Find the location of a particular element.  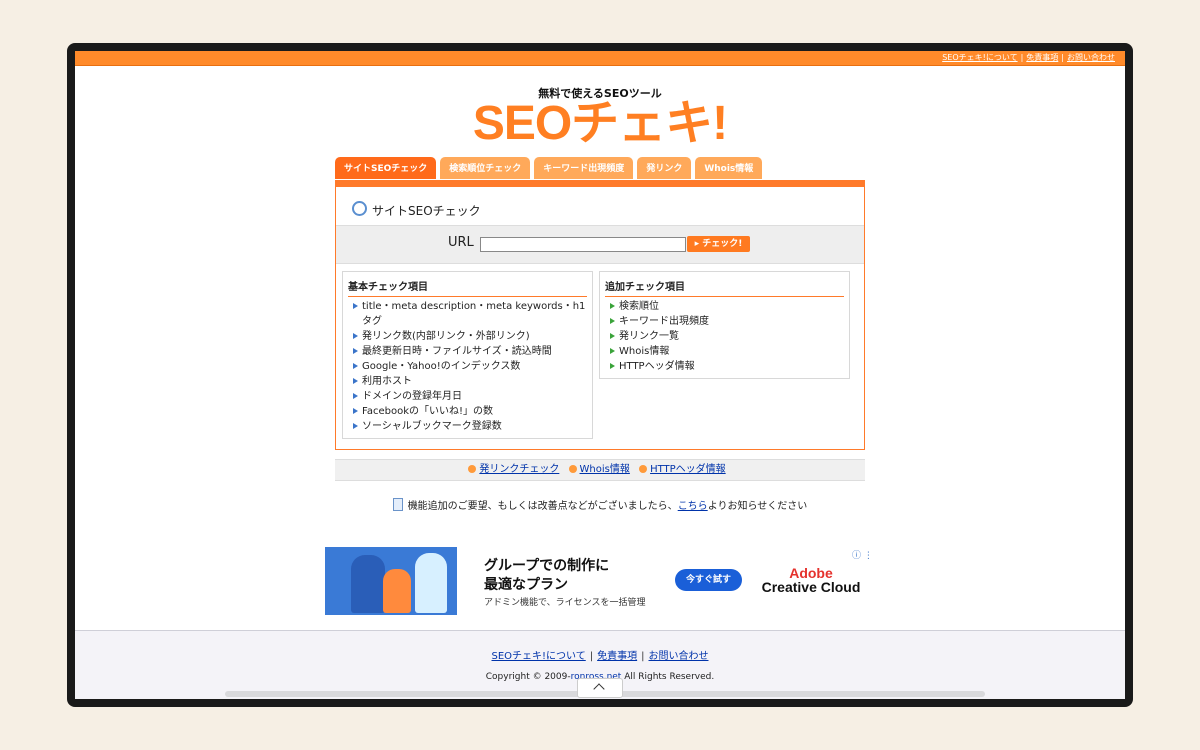

list-item: Whois情報 is located at coordinates (726, 351).